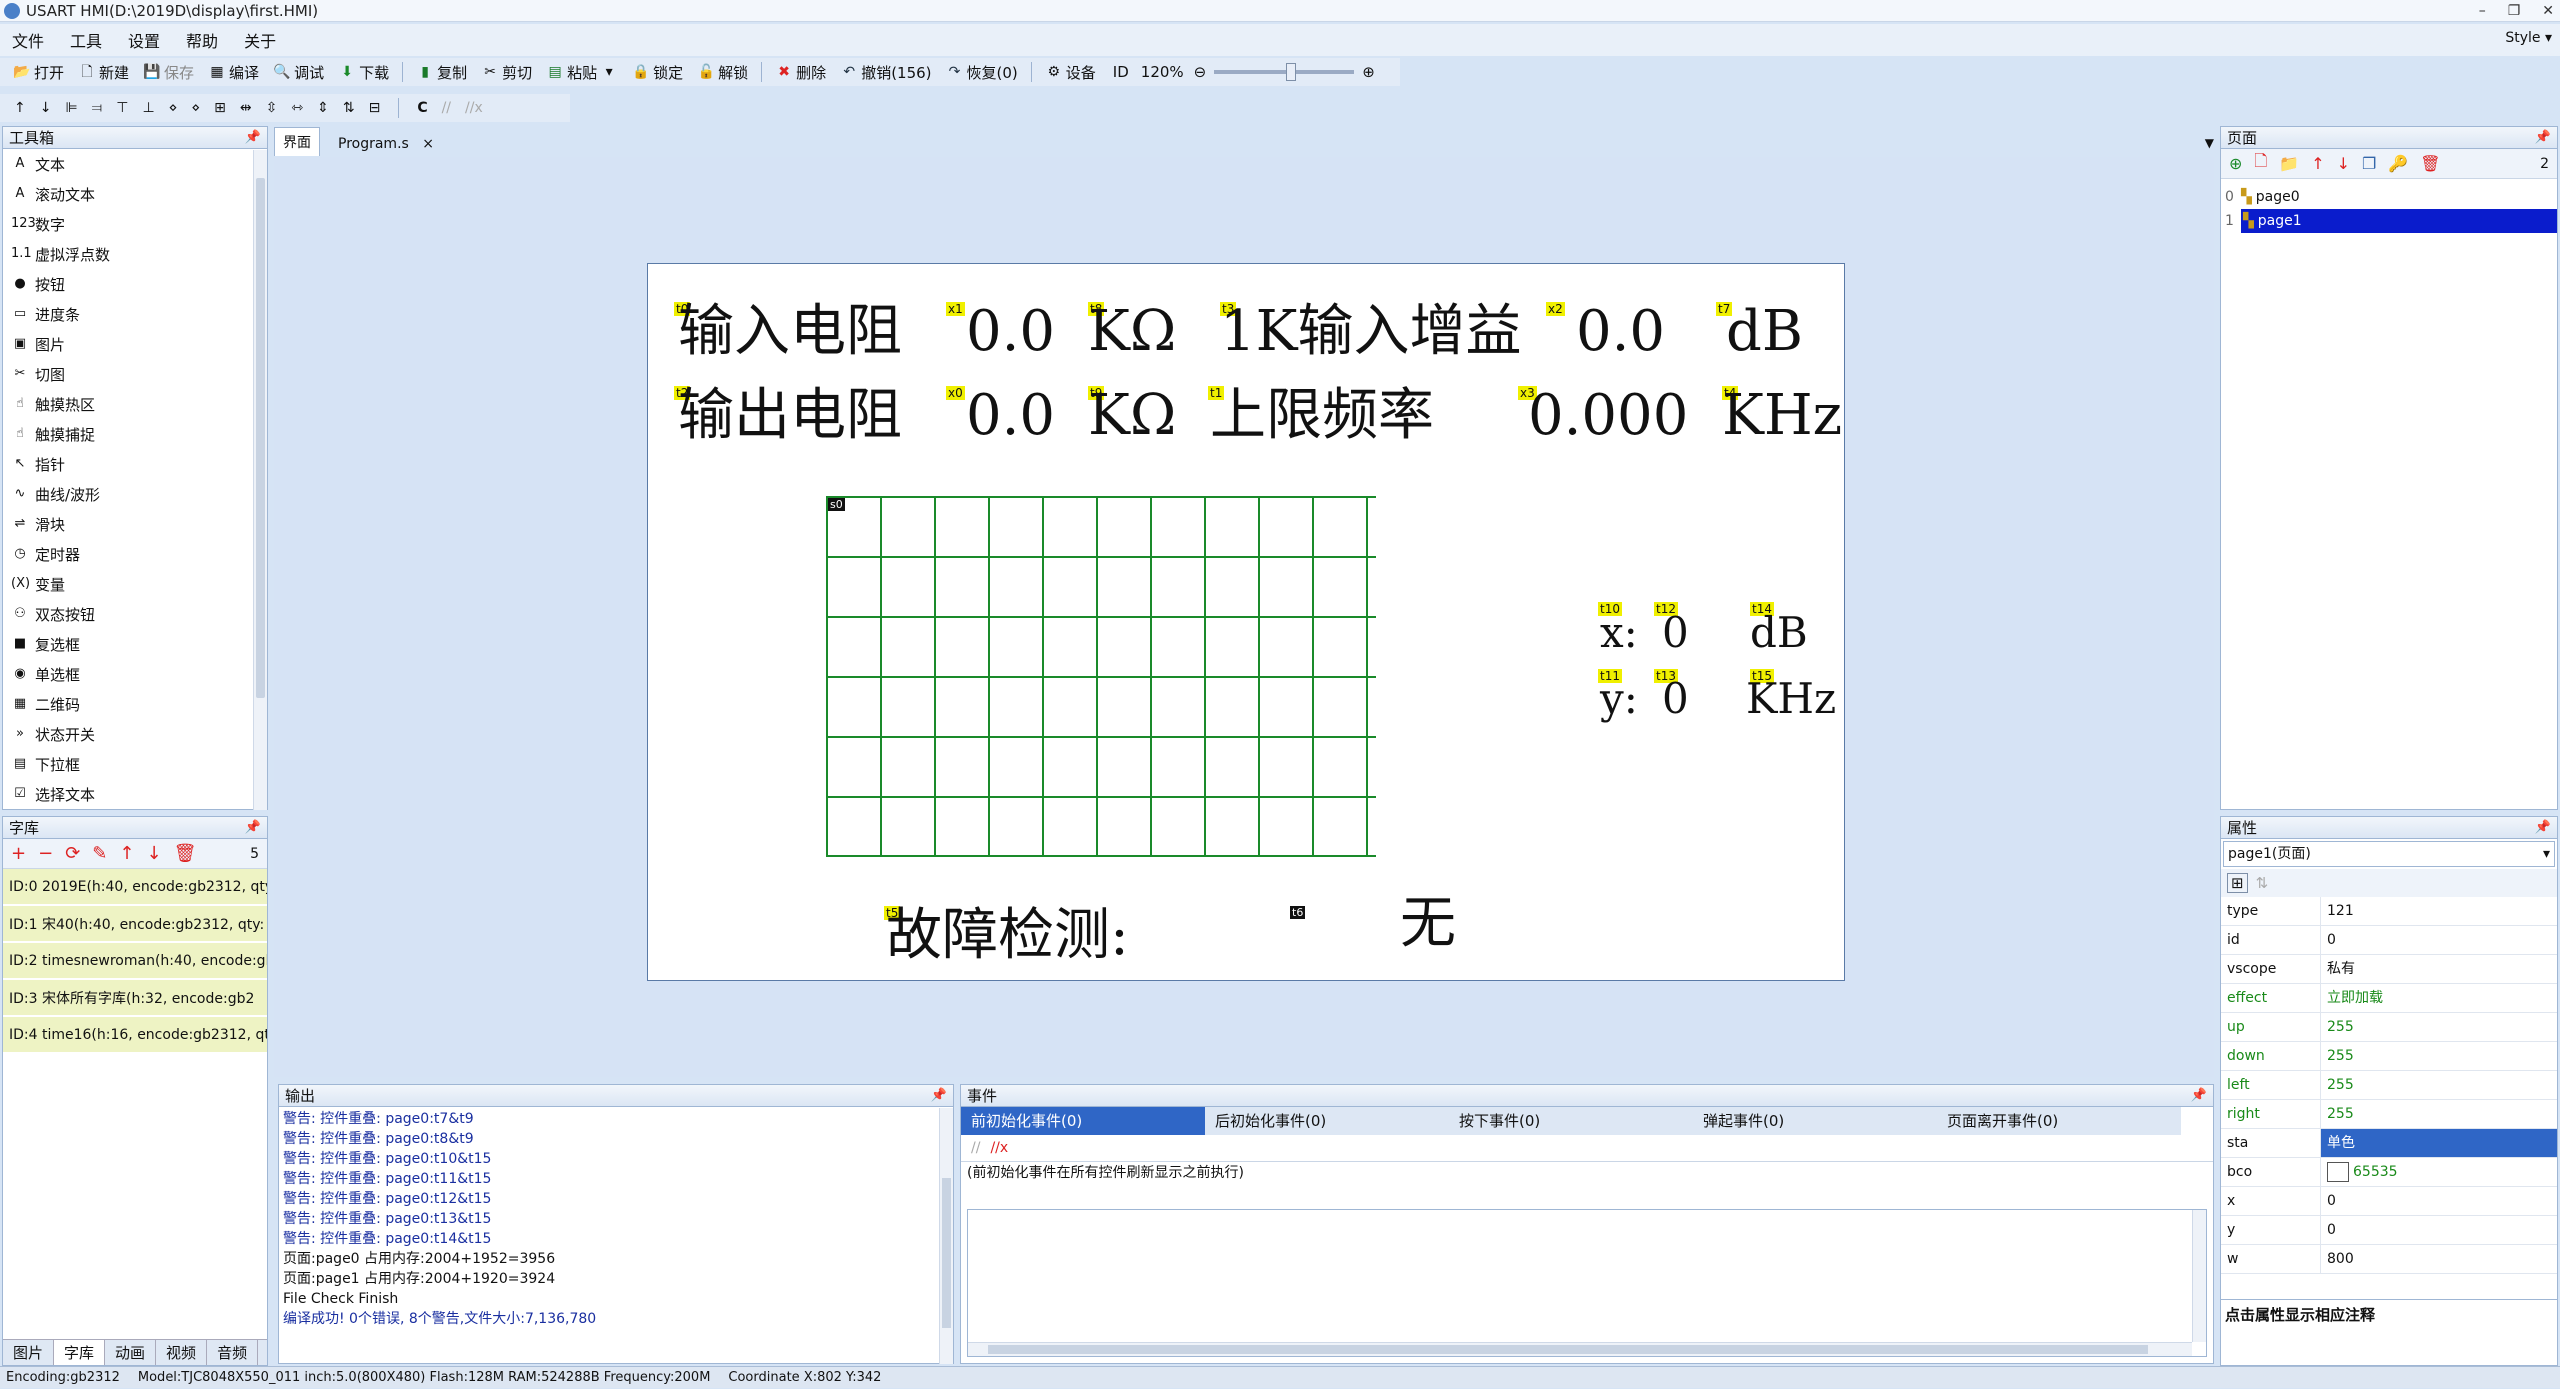  What do you see at coordinates (422, 108) in the screenshot?
I see `code-comment-icon: C` at bounding box center [422, 108].